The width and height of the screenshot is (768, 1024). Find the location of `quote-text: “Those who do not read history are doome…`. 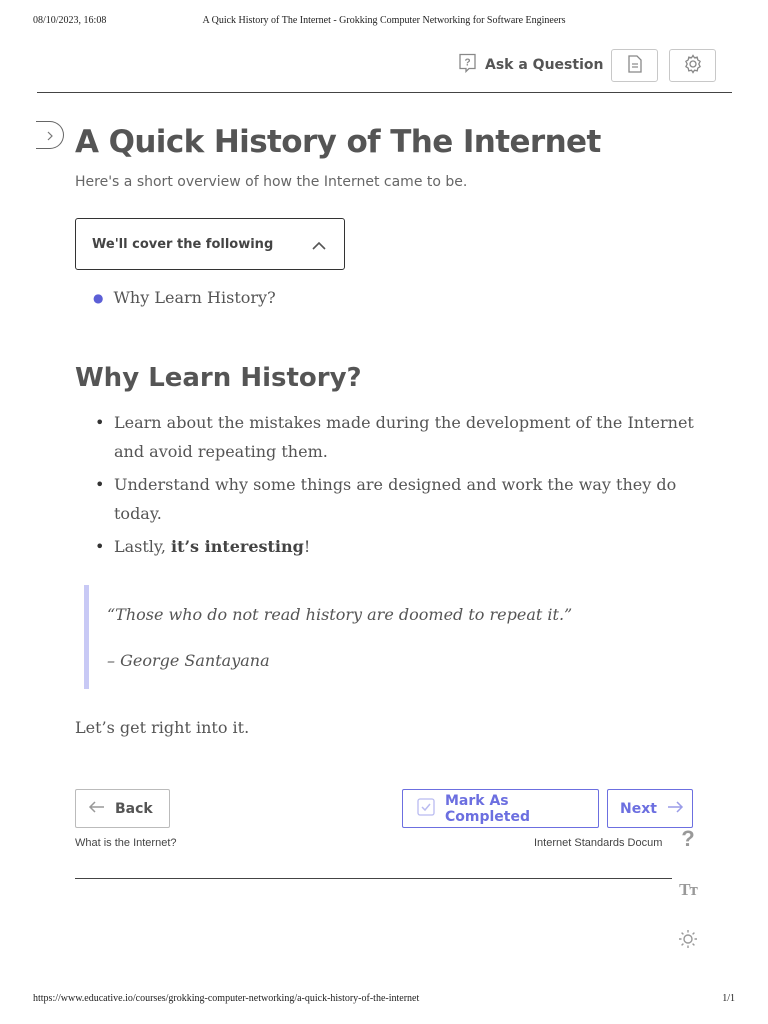

quote-text: “Those who do not read history are doome… is located at coordinates (340, 614).